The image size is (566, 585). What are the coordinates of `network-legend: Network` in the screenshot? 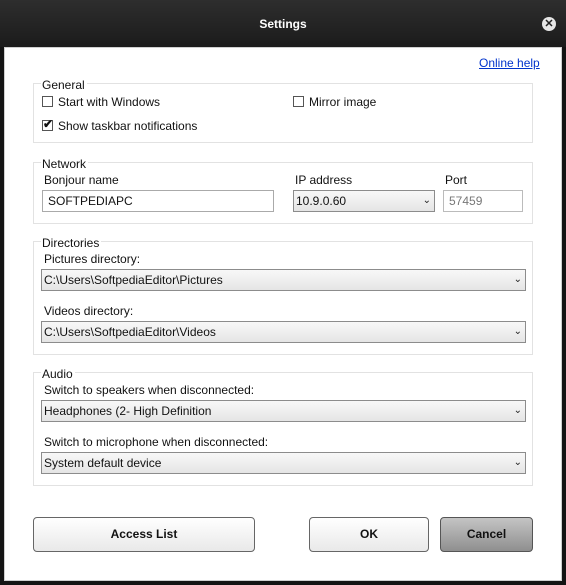 It's located at (65, 164).